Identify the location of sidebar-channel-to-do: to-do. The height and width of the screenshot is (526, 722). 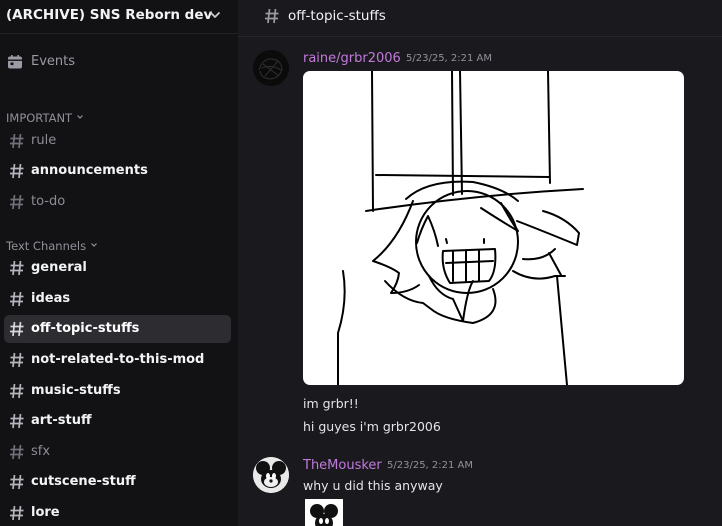
(117, 202).